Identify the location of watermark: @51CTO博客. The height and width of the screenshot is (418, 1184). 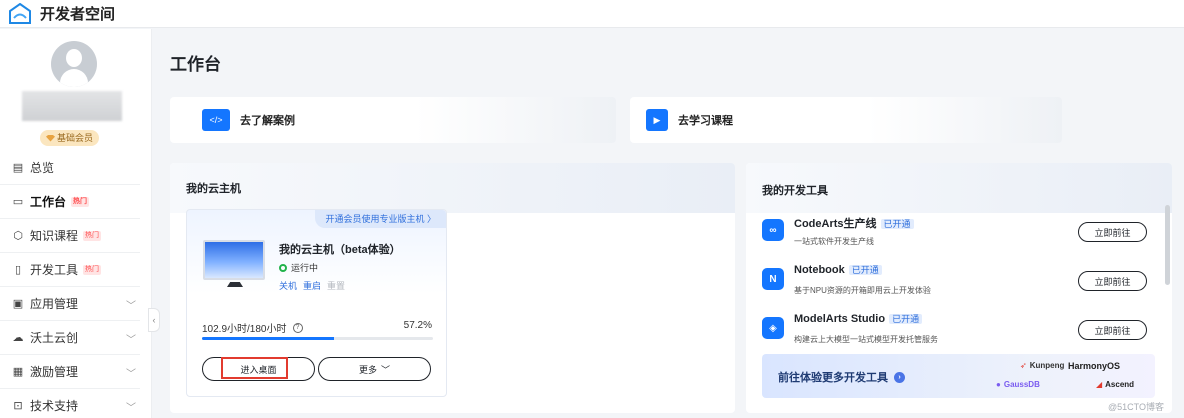
(1136, 407).